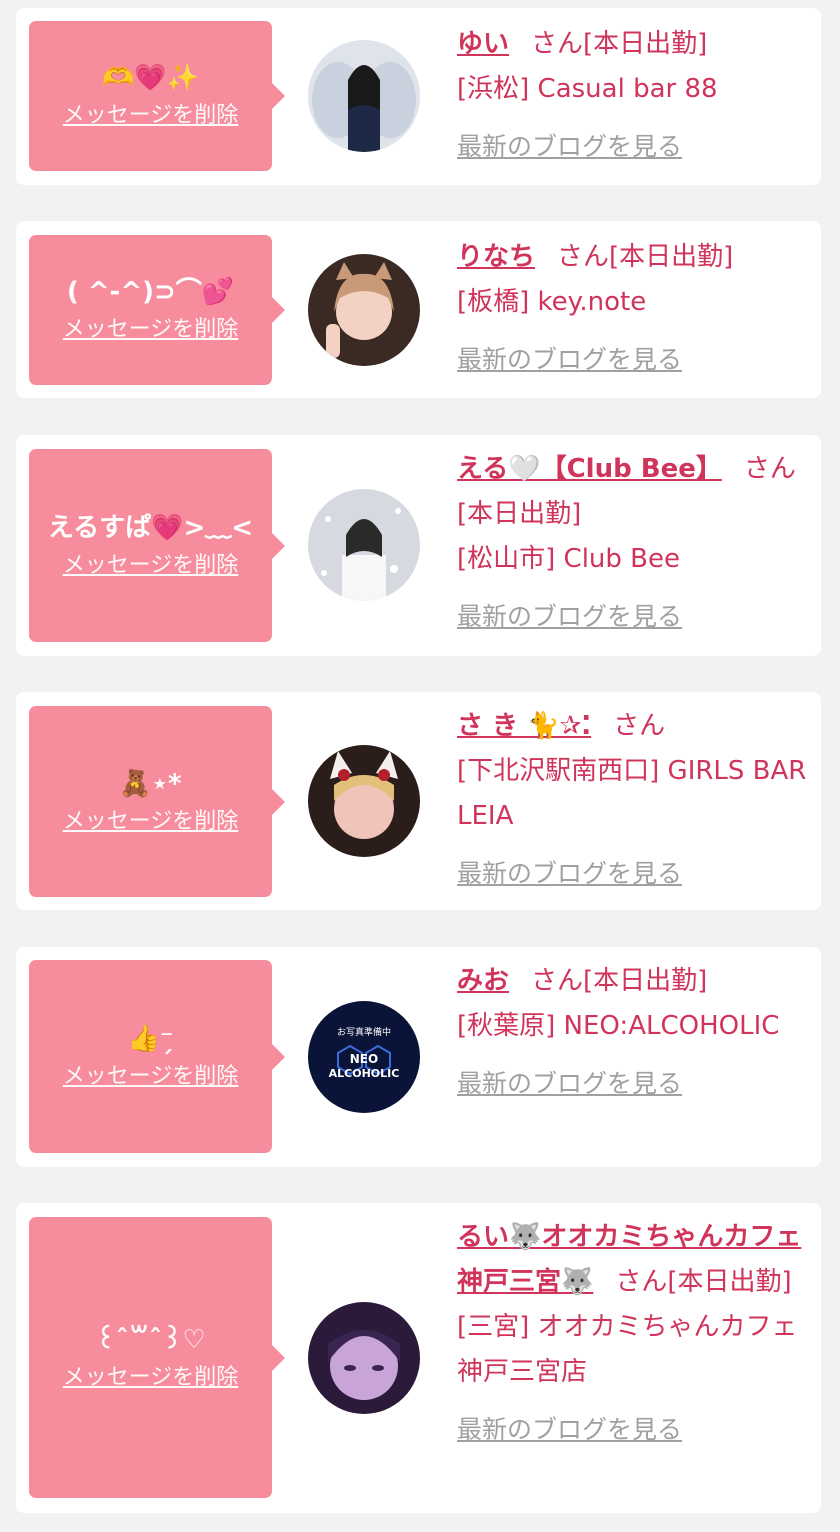  What do you see at coordinates (632, 793) in the screenshot?
I see `shop-text: [下北沢駅南西口] GIRLS BAR LEIA` at bounding box center [632, 793].